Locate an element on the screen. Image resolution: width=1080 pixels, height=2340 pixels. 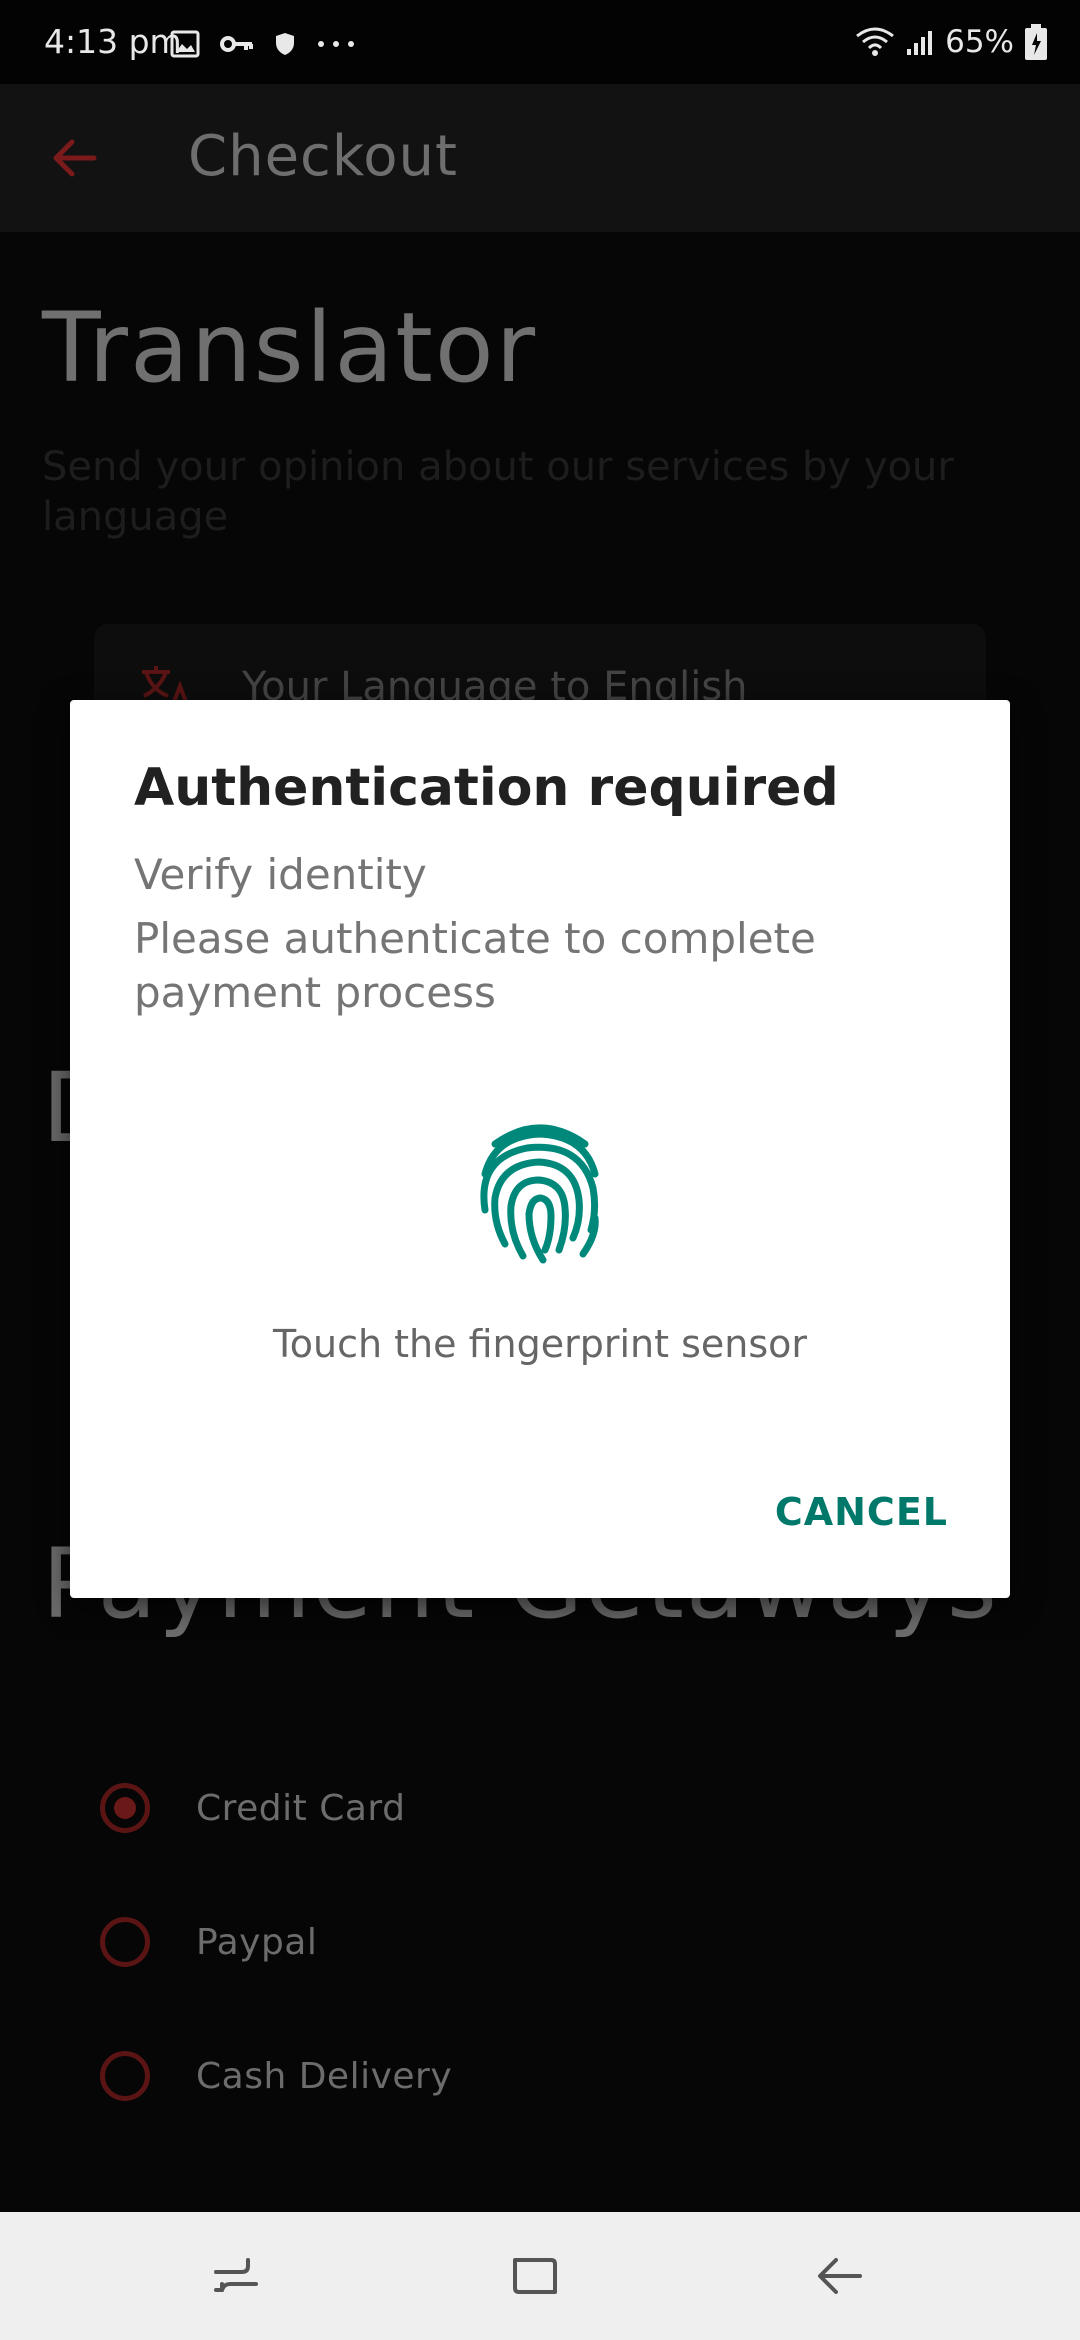
translator-heading: Translator is located at coordinates (290, 348).